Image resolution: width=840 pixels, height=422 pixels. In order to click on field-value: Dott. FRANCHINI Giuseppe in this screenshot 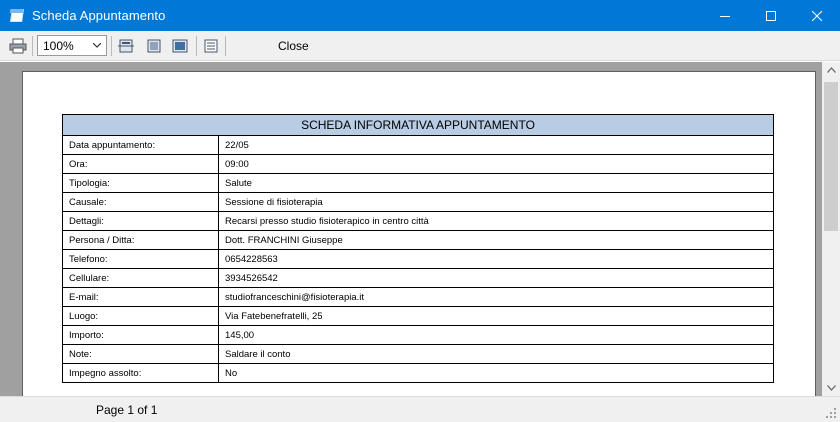, I will do `click(496, 240)`.